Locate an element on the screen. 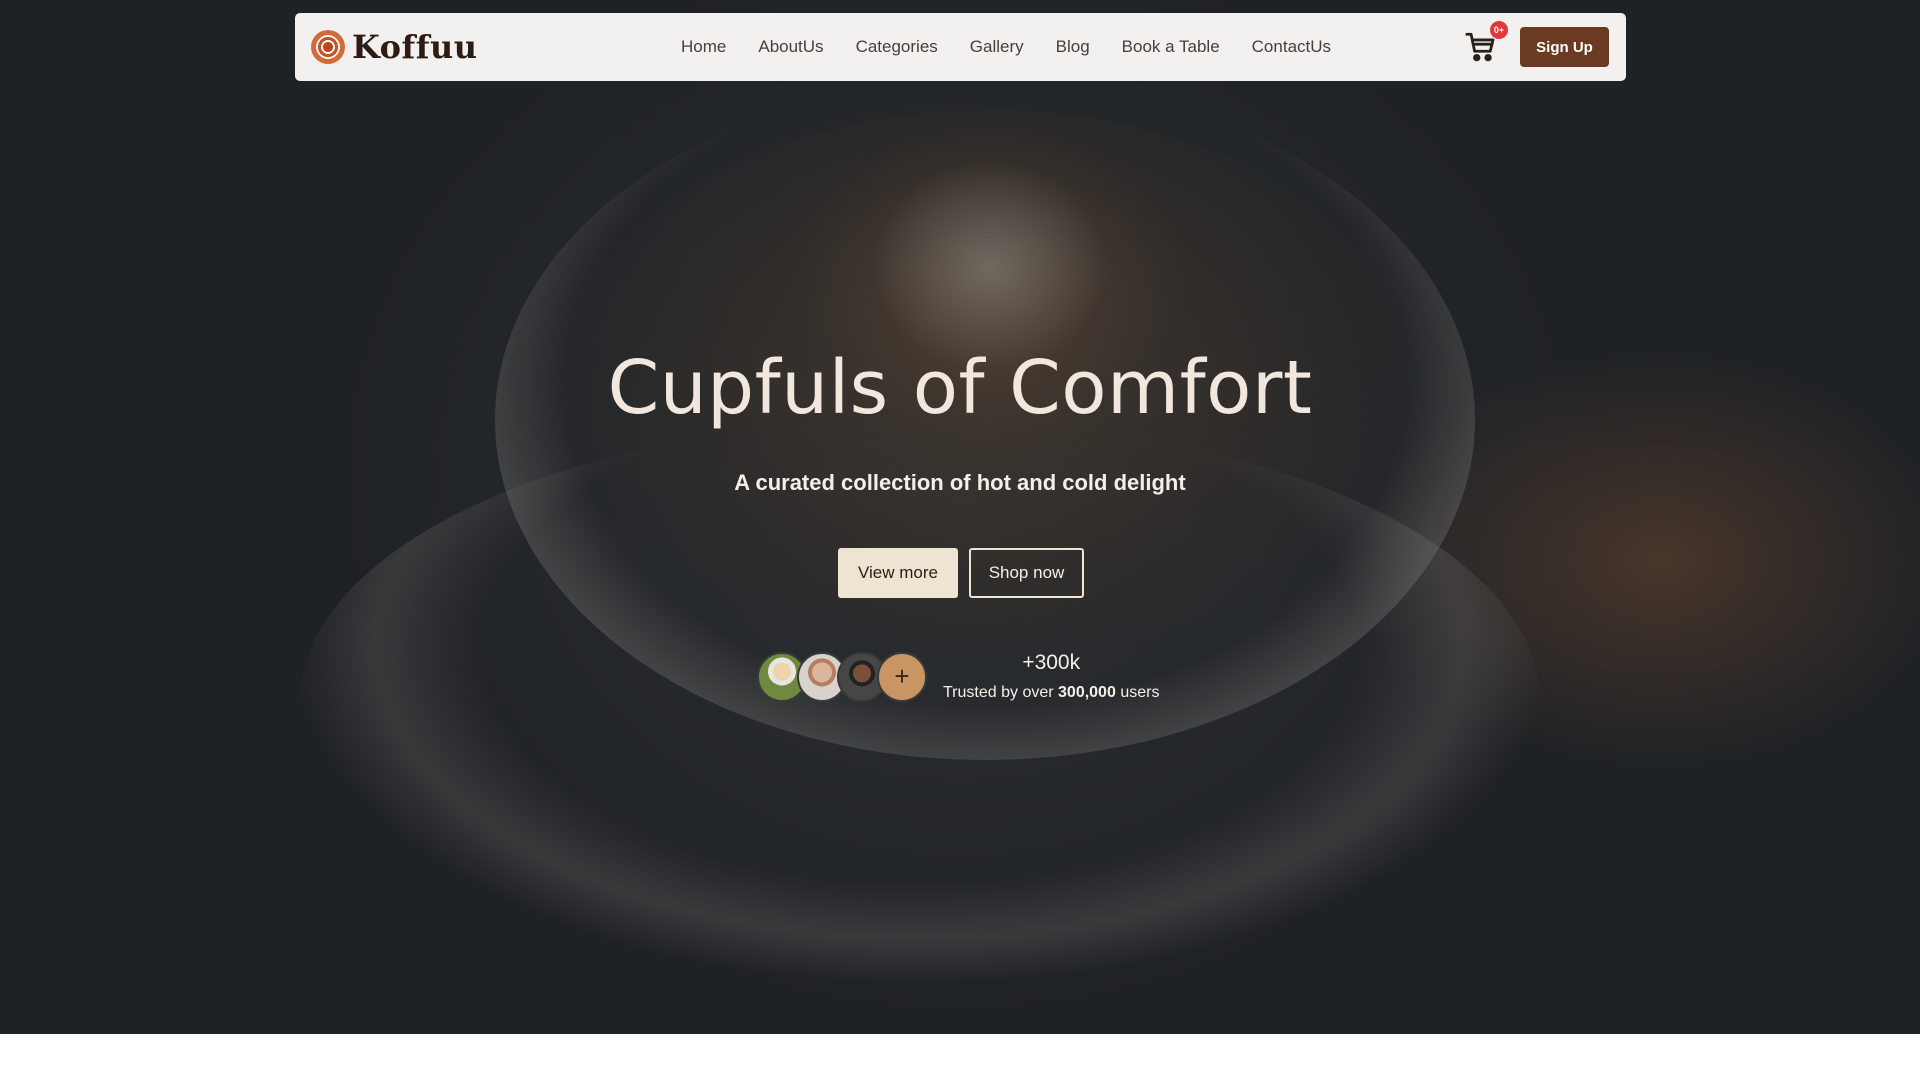 Image resolution: width=1920 pixels, height=1080 pixels. brand-name: Koffuu is located at coordinates (415, 47).